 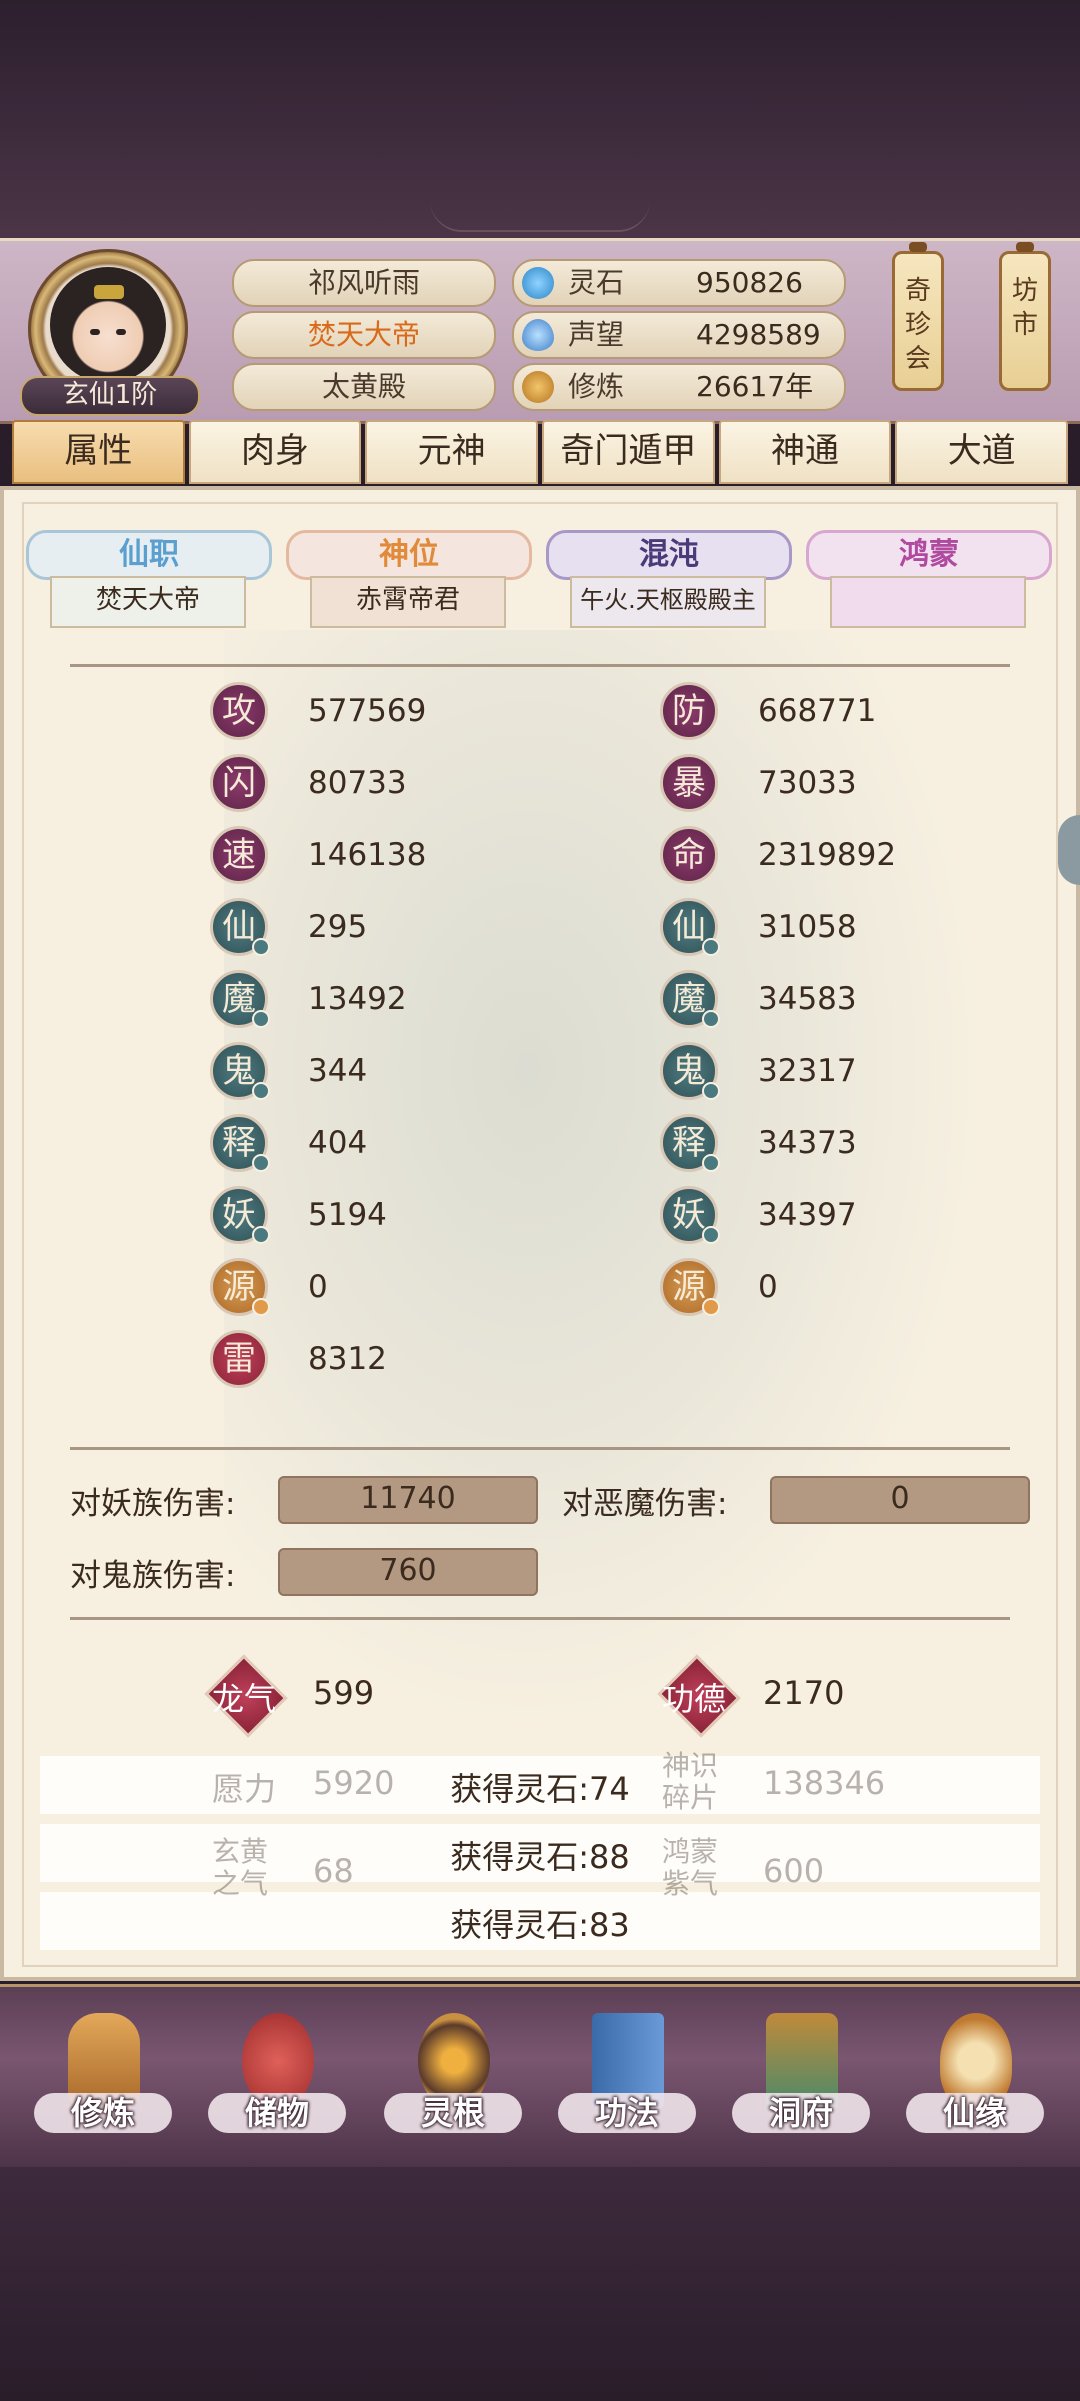 What do you see at coordinates (1025, 316) in the screenshot?
I see `market-button: 坊市` at bounding box center [1025, 316].